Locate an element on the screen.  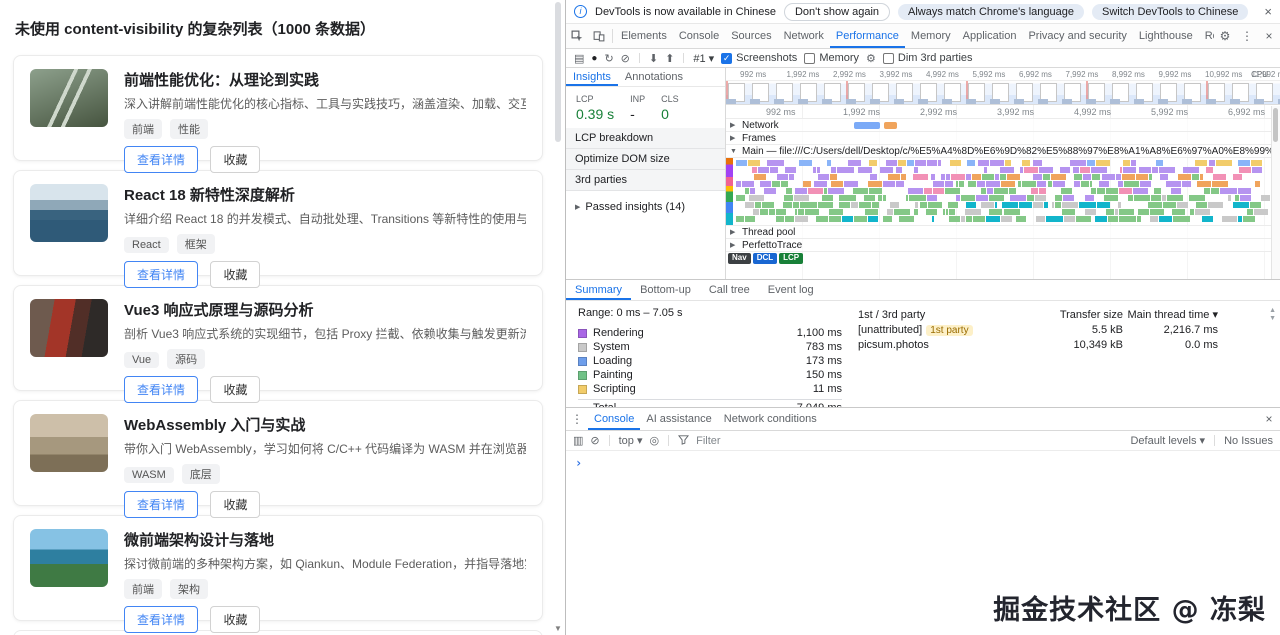
settings-gear-icon: ⚙ is located at coordinates (1225, 36).